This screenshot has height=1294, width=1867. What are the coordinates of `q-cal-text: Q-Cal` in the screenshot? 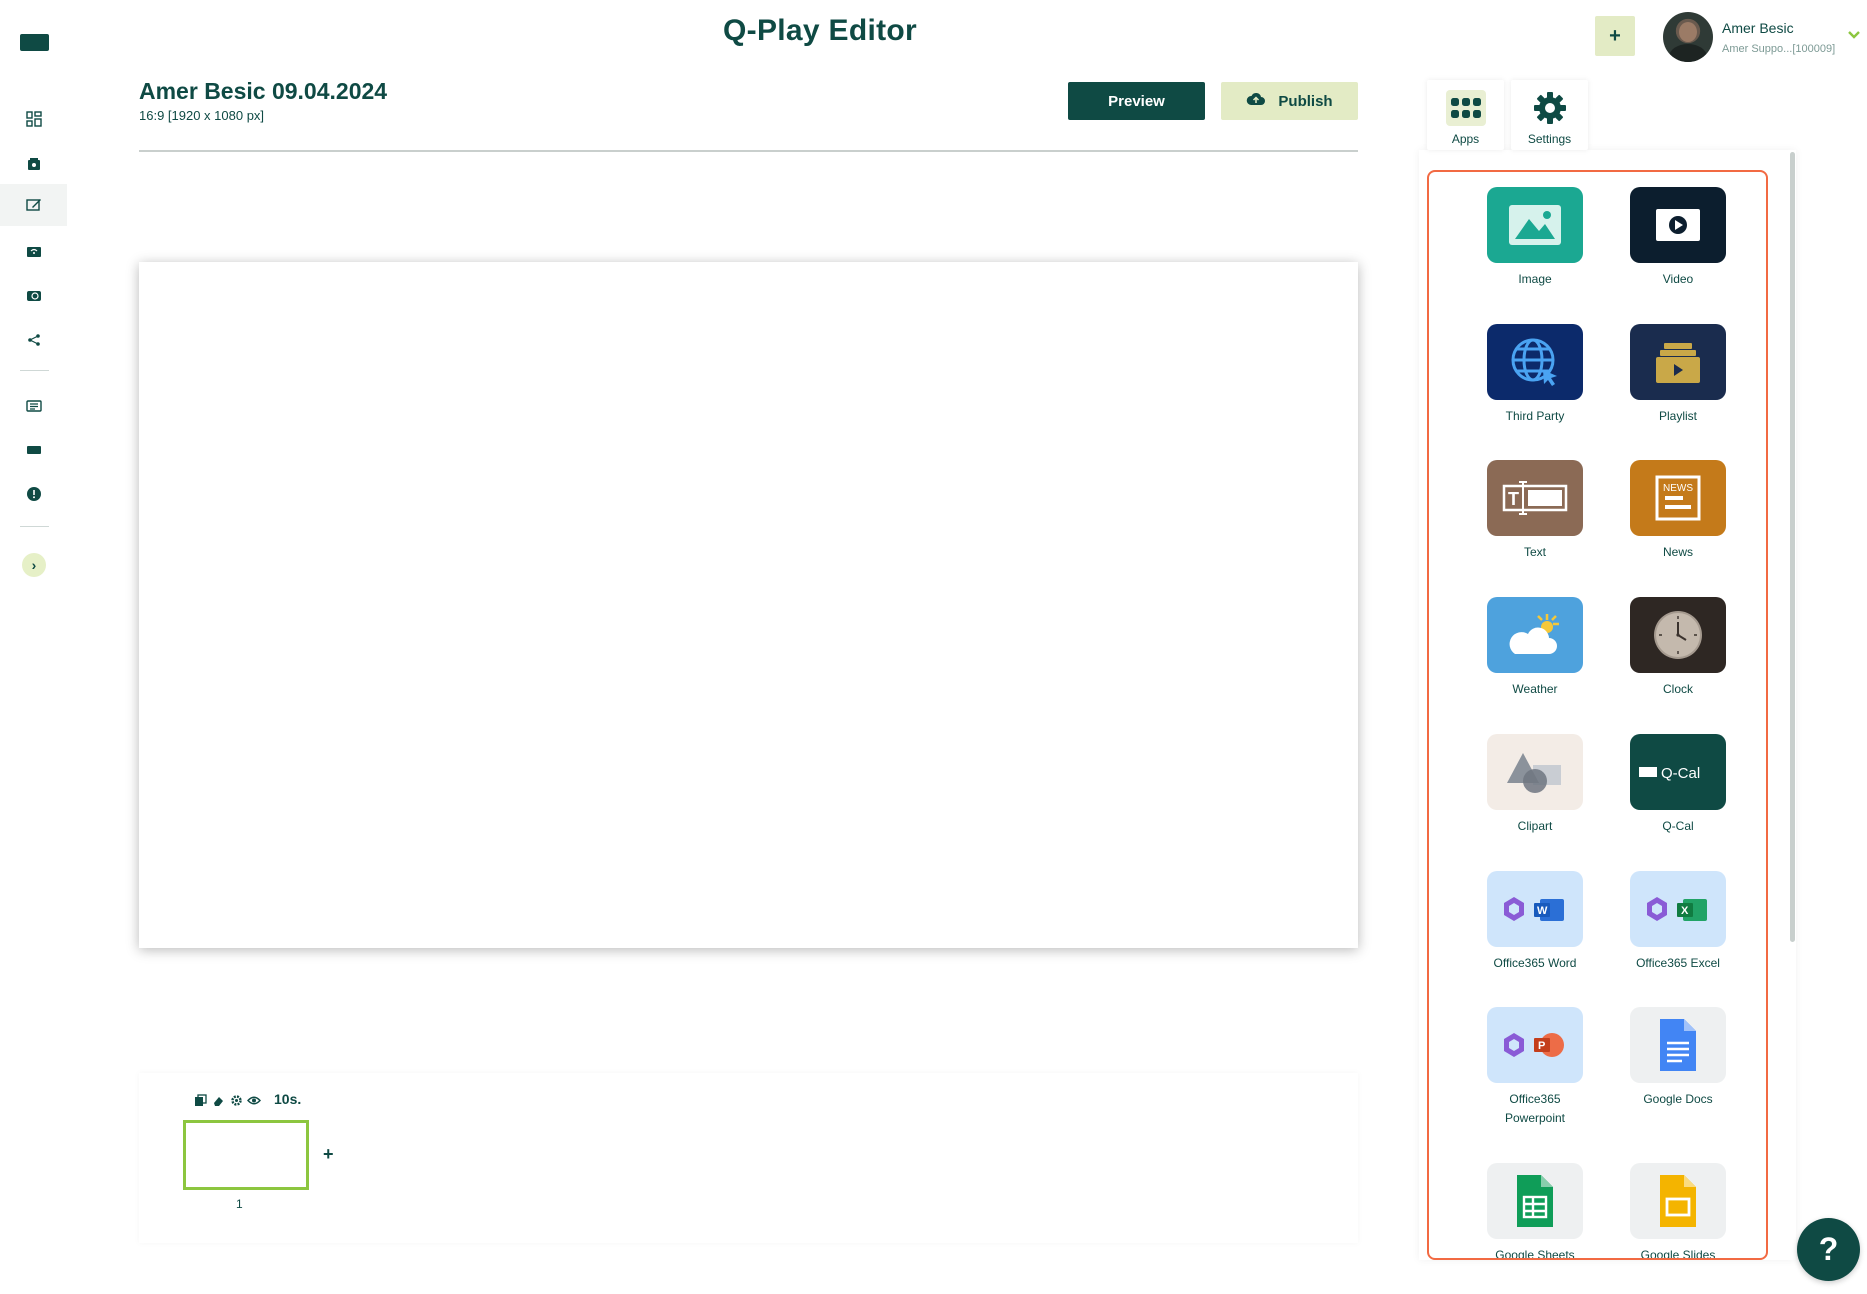 It's located at (1680, 773).